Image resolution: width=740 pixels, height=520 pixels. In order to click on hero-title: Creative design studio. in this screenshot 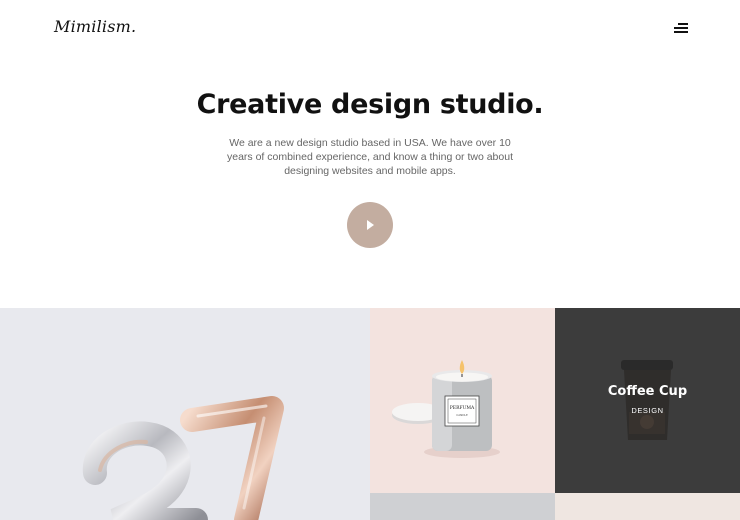, I will do `click(370, 104)`.